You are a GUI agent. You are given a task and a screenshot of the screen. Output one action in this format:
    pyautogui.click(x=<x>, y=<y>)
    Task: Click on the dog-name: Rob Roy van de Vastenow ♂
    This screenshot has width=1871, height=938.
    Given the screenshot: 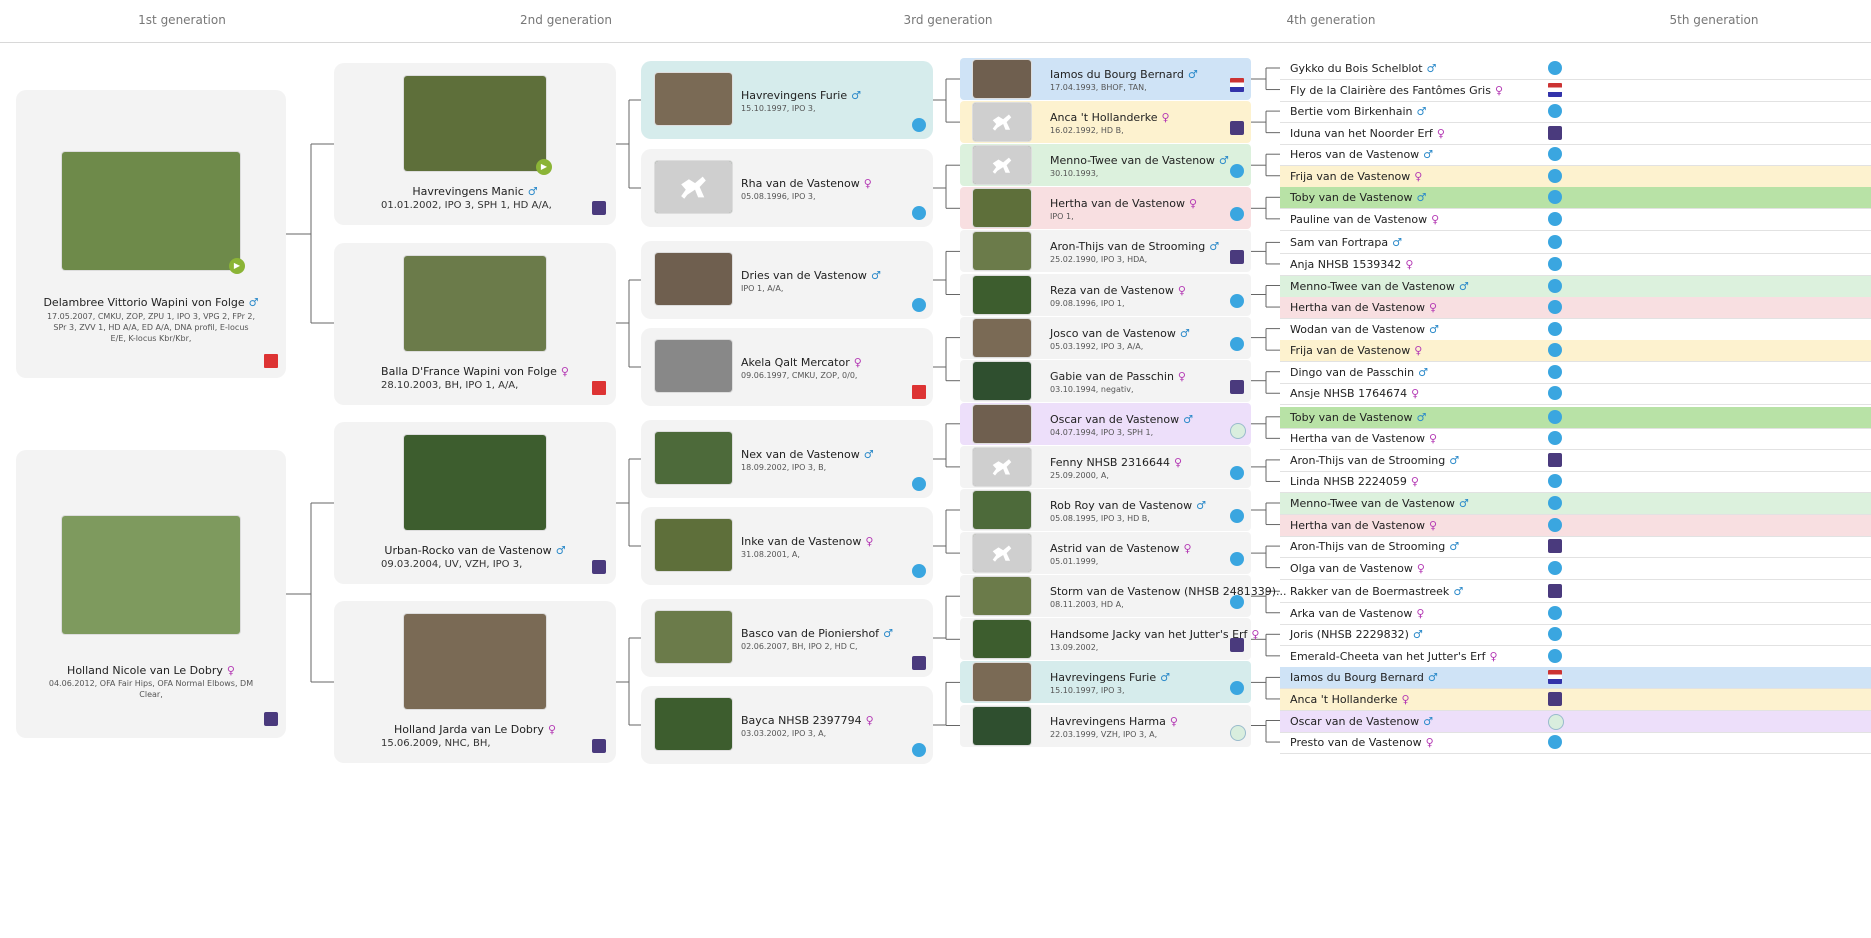 What is the action you would take?
    pyautogui.click(x=1128, y=505)
    